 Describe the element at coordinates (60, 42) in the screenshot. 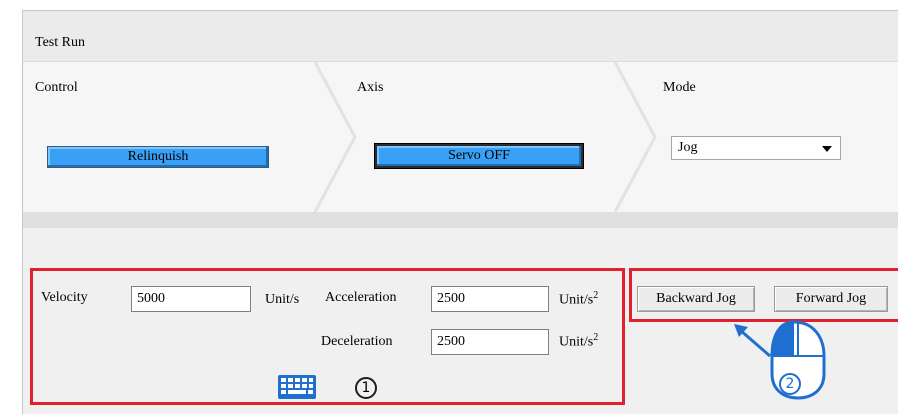

I see `panel-title: Test Run` at that location.